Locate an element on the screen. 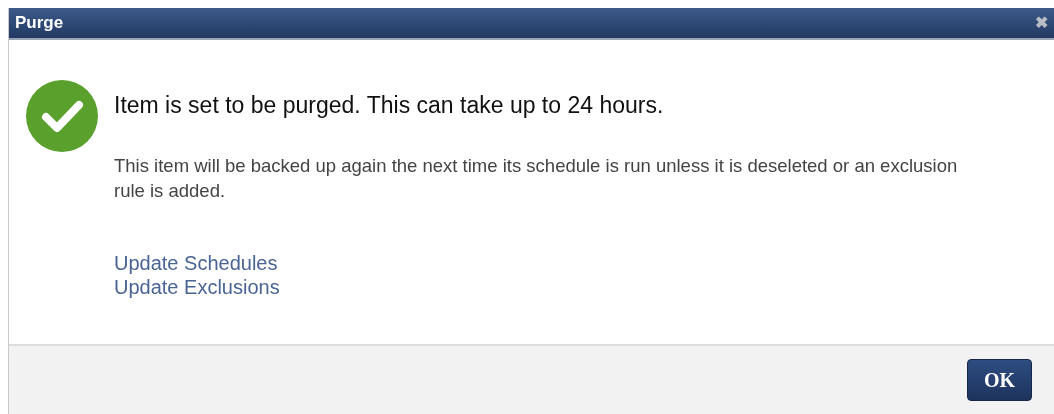 The image size is (1054, 414). message-heading: Item is set to be purged. This can take up to 24 hours. is located at coordinates (389, 105).